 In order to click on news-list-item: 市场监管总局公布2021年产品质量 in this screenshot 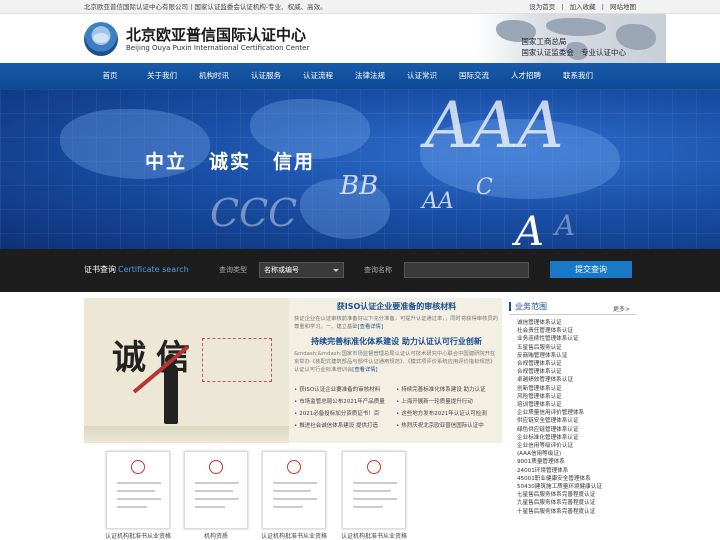, I will do `click(345, 402)`.